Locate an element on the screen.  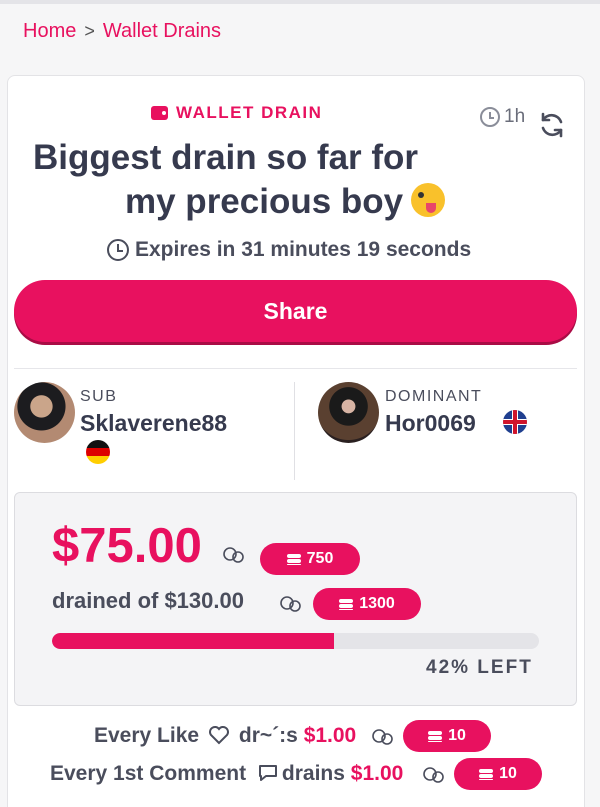
category-label: WALLET DRAIN is located at coordinates (236, 113).